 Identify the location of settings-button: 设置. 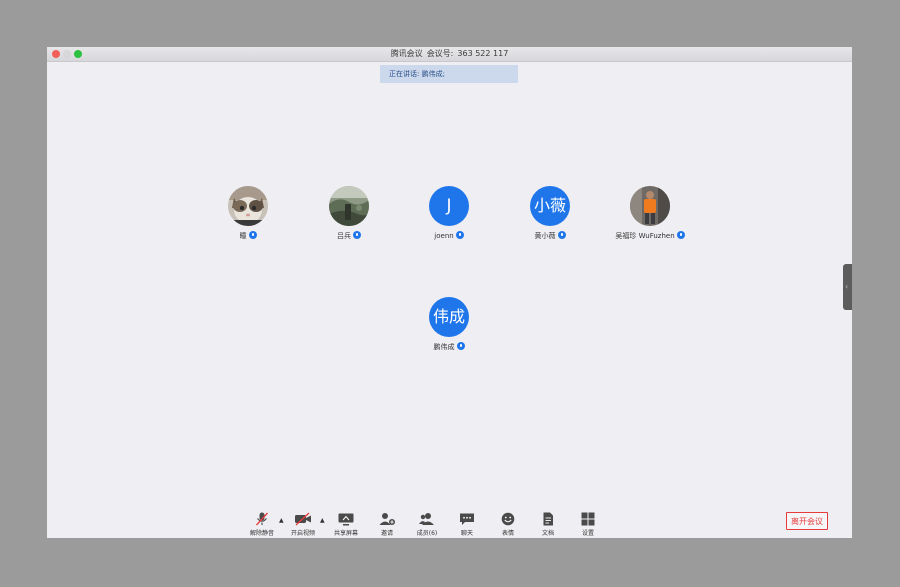
(588, 524).